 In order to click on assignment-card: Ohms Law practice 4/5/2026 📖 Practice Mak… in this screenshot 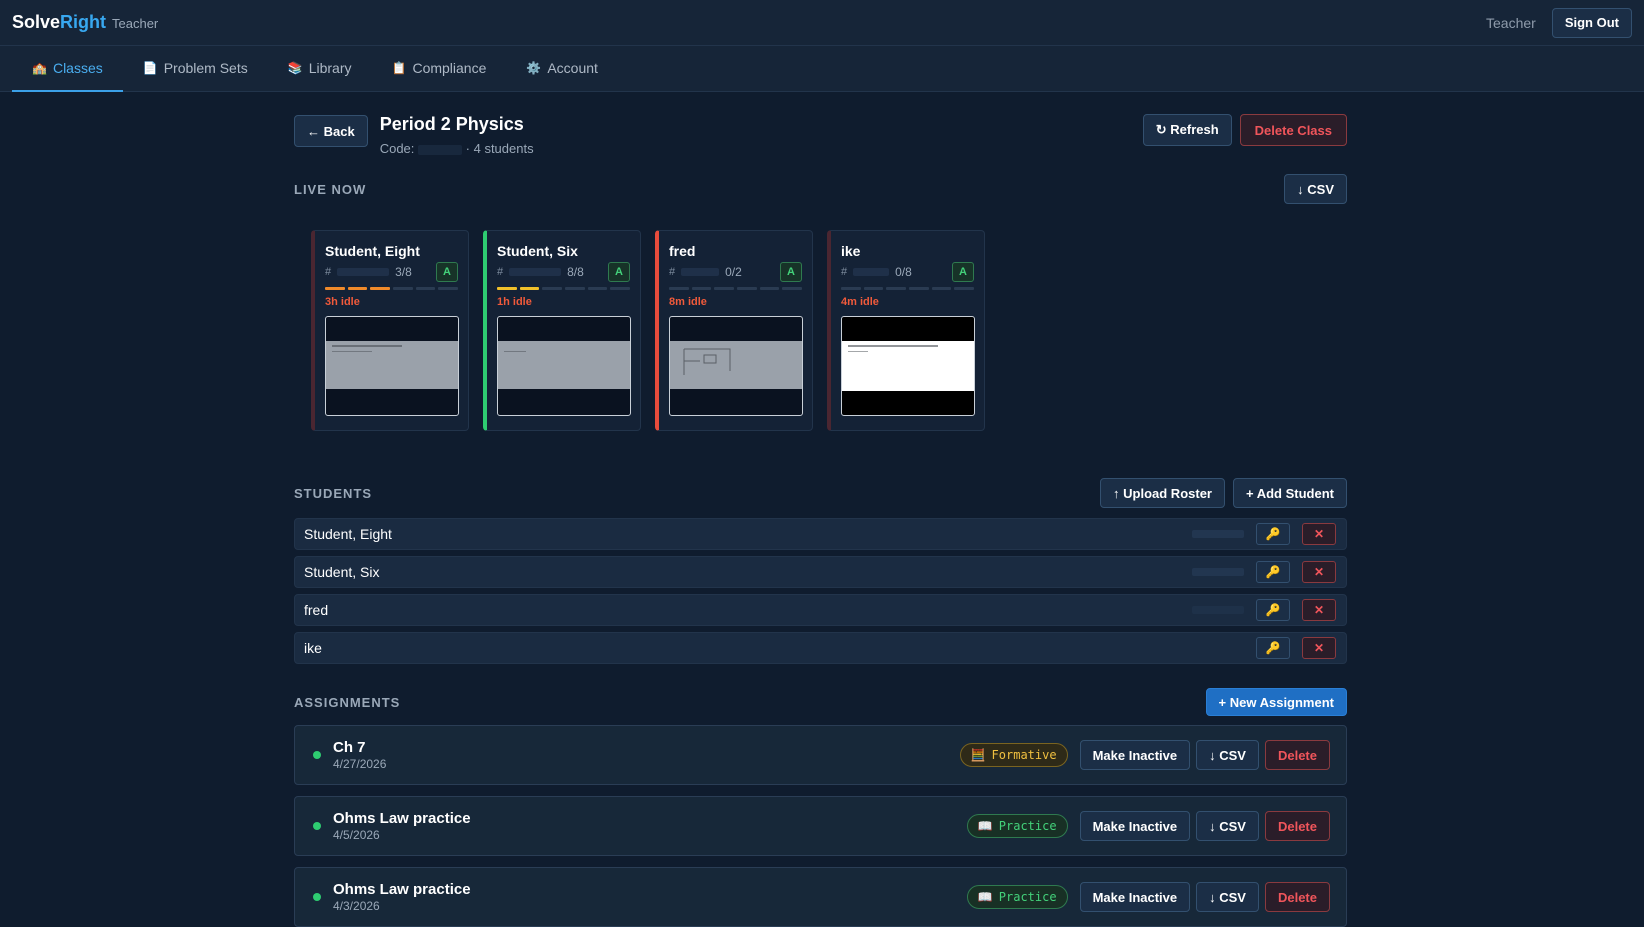, I will do `click(820, 826)`.